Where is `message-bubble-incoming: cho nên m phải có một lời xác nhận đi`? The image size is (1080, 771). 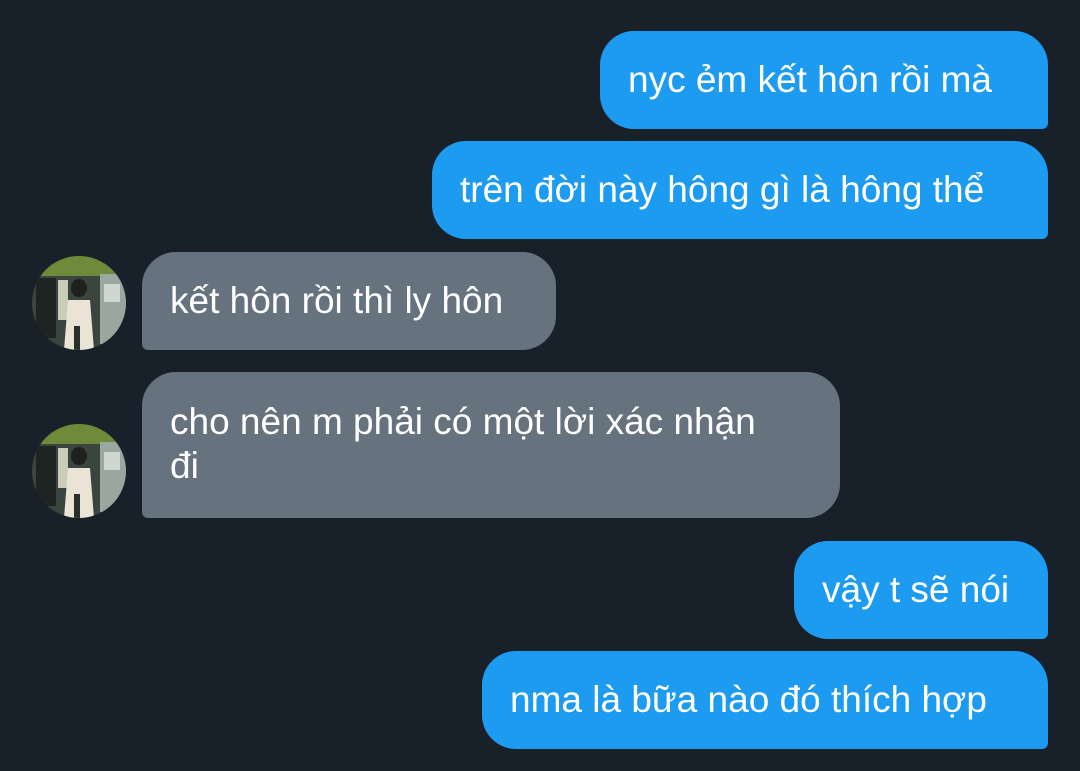 message-bubble-incoming: cho nên m phải có một lời xác nhận đi is located at coordinates (491, 445).